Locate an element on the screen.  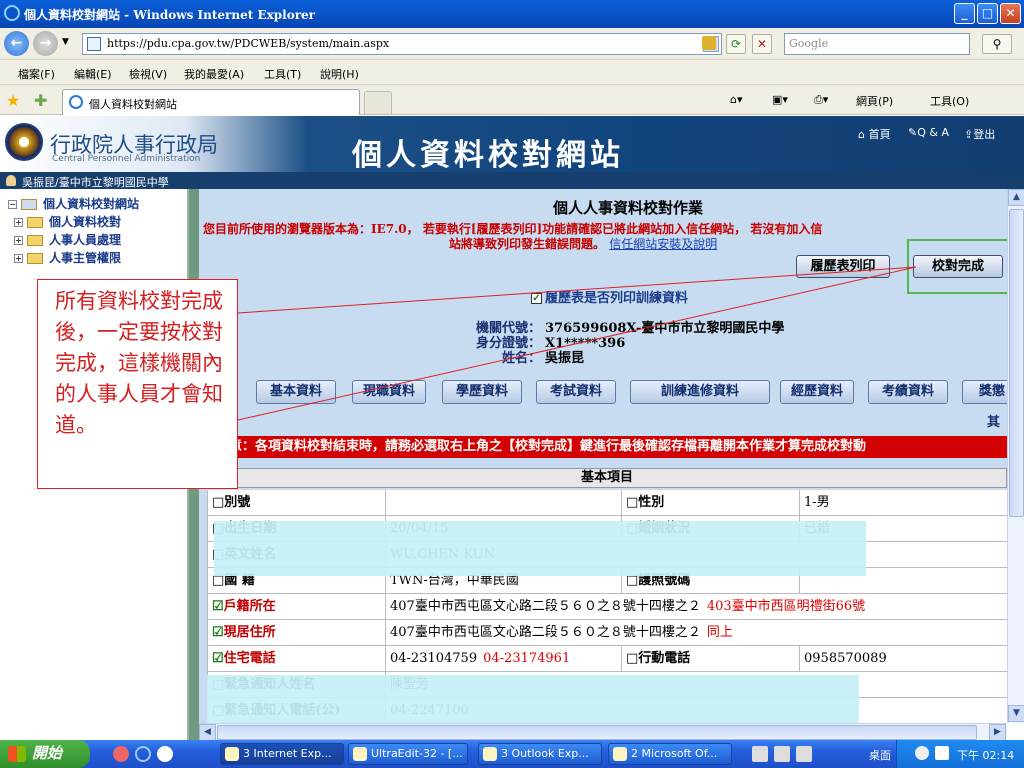
search-input: Google is located at coordinates (877, 44).